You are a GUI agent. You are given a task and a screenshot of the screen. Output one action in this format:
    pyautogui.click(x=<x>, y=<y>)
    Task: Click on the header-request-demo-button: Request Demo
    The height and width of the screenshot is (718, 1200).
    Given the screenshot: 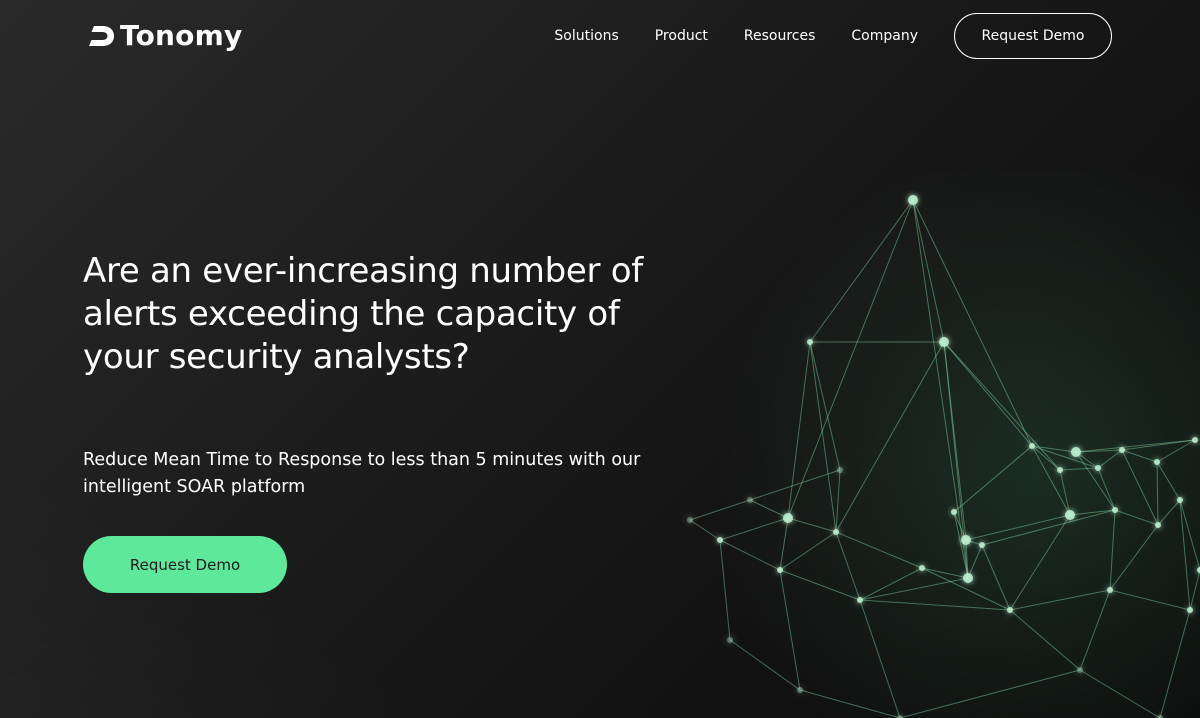 What is the action you would take?
    pyautogui.click(x=1033, y=36)
    